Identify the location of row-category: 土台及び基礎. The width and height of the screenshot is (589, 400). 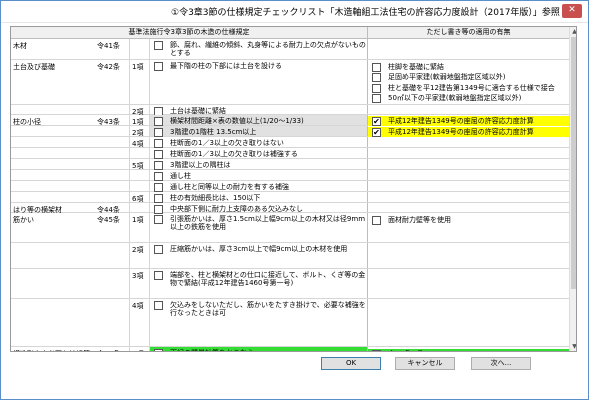
(34, 67).